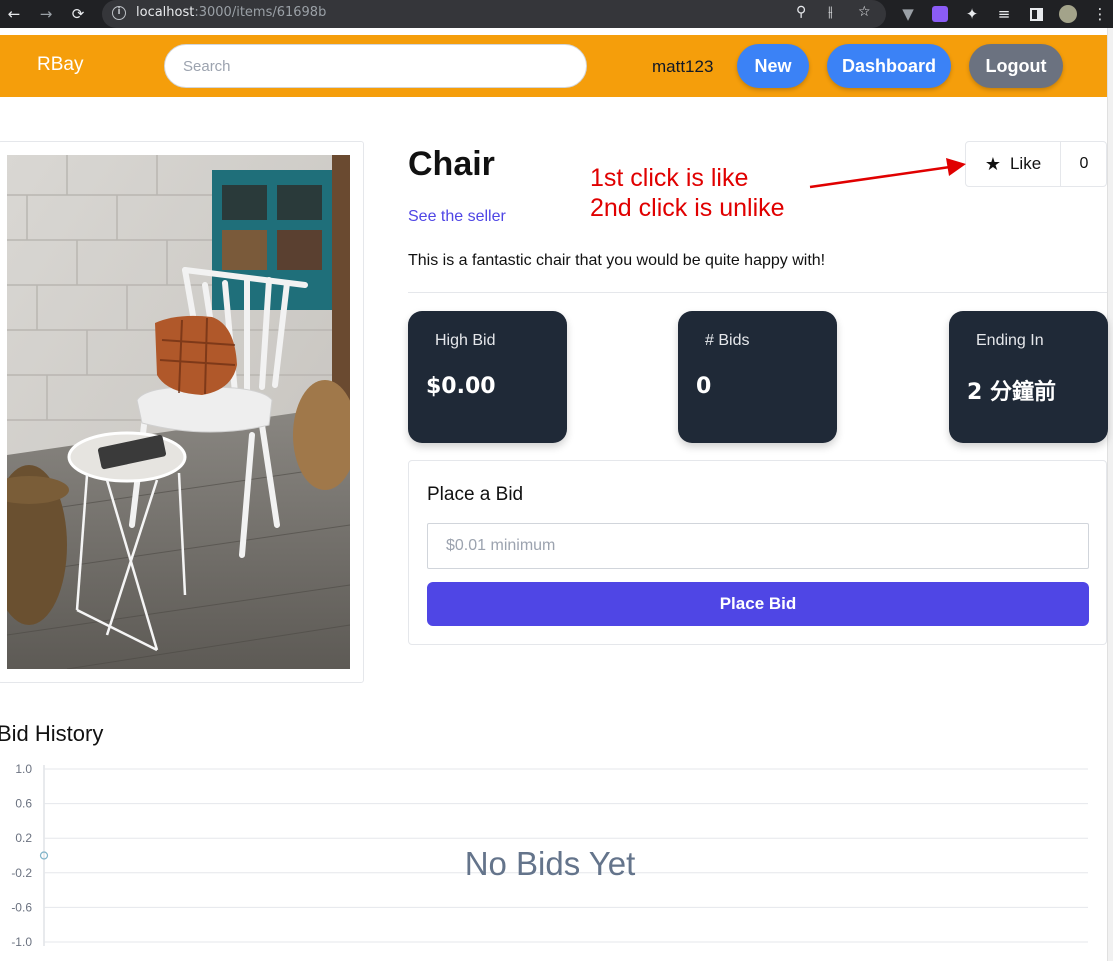  I want to click on like-button: ★ Like, so click(1013, 164).